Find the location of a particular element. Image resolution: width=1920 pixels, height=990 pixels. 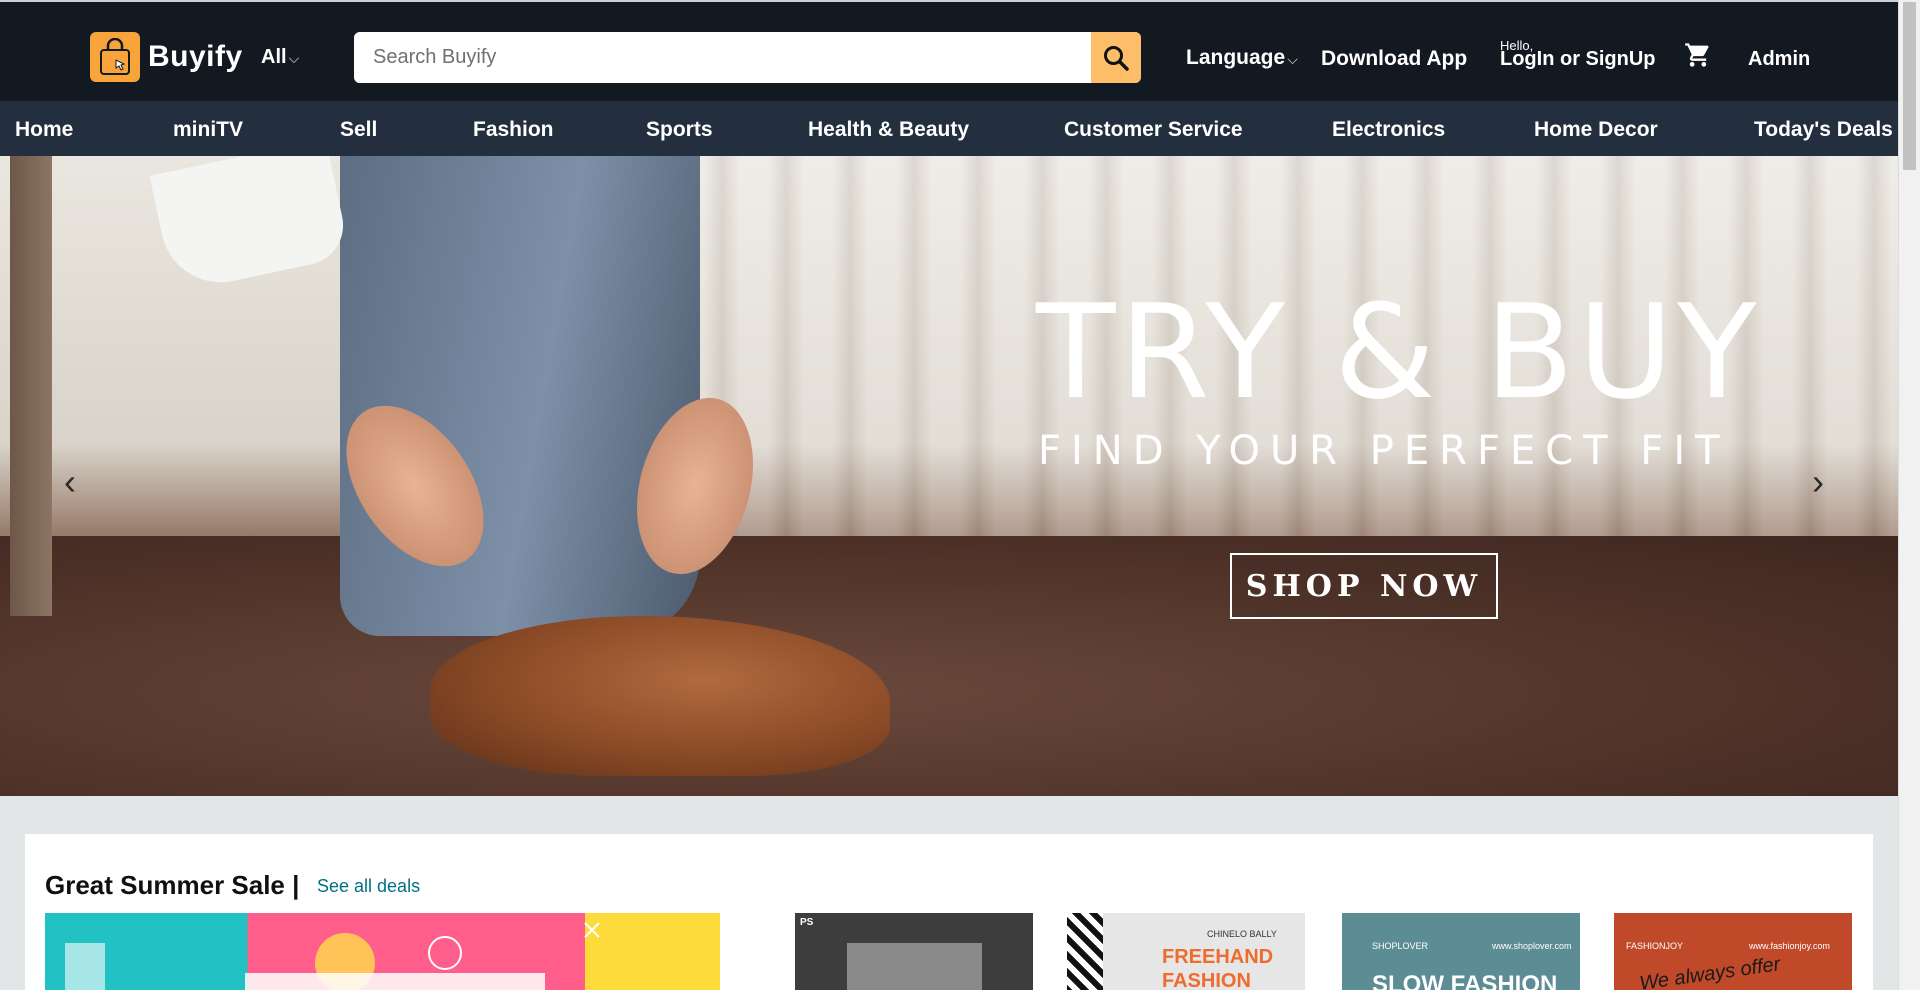

card-headline: We always offer is located at coordinates (1710, 971).